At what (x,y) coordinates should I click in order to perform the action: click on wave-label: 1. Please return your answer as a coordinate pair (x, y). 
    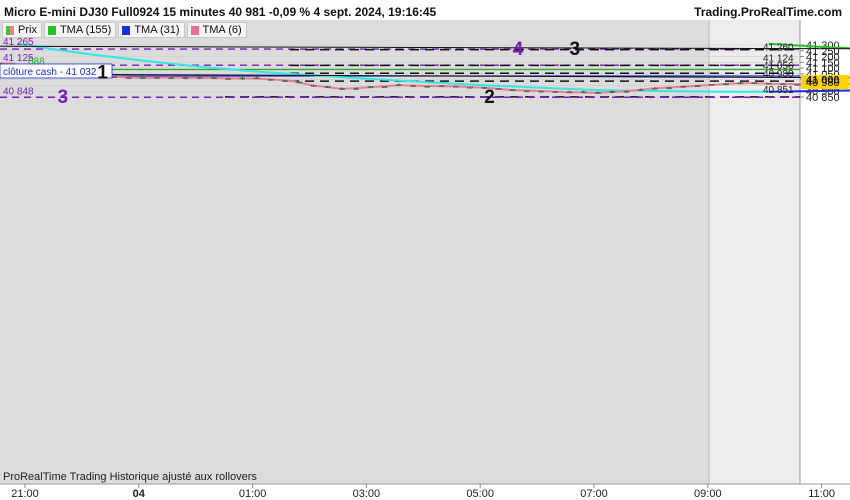
    Looking at the image, I should click on (102, 73).